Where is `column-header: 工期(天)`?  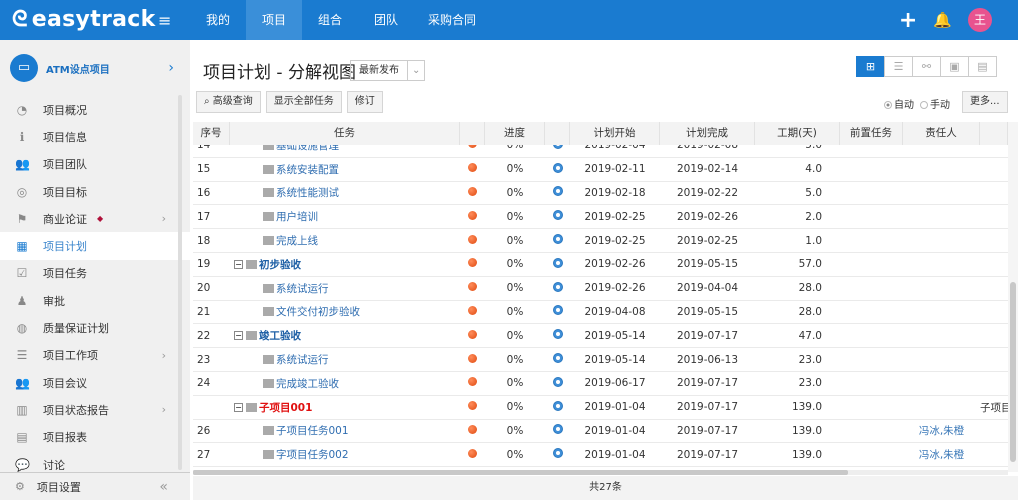 column-header: 工期(天) is located at coordinates (797, 133).